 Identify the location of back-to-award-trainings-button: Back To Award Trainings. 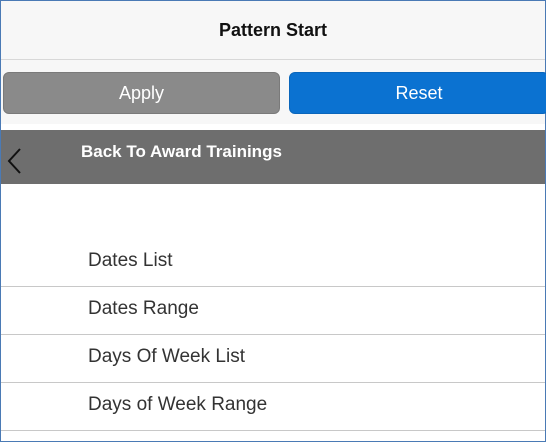
(273, 157).